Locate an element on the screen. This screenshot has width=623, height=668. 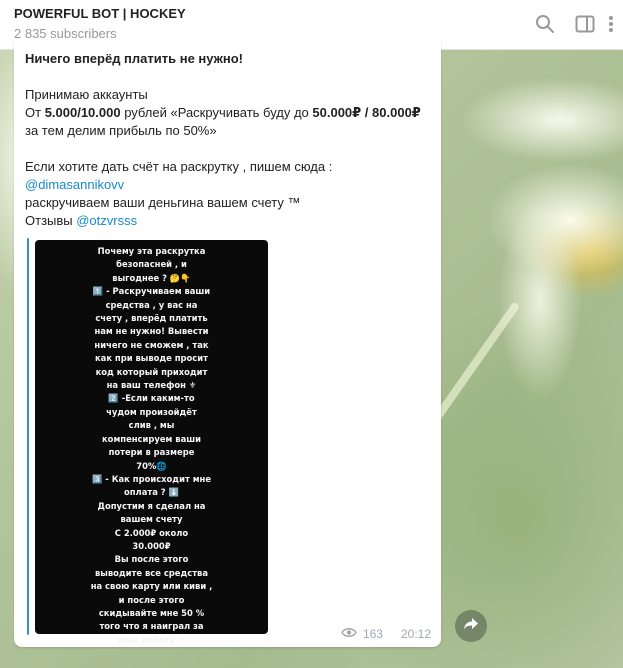
forward-arrow-icon is located at coordinates (471, 626).